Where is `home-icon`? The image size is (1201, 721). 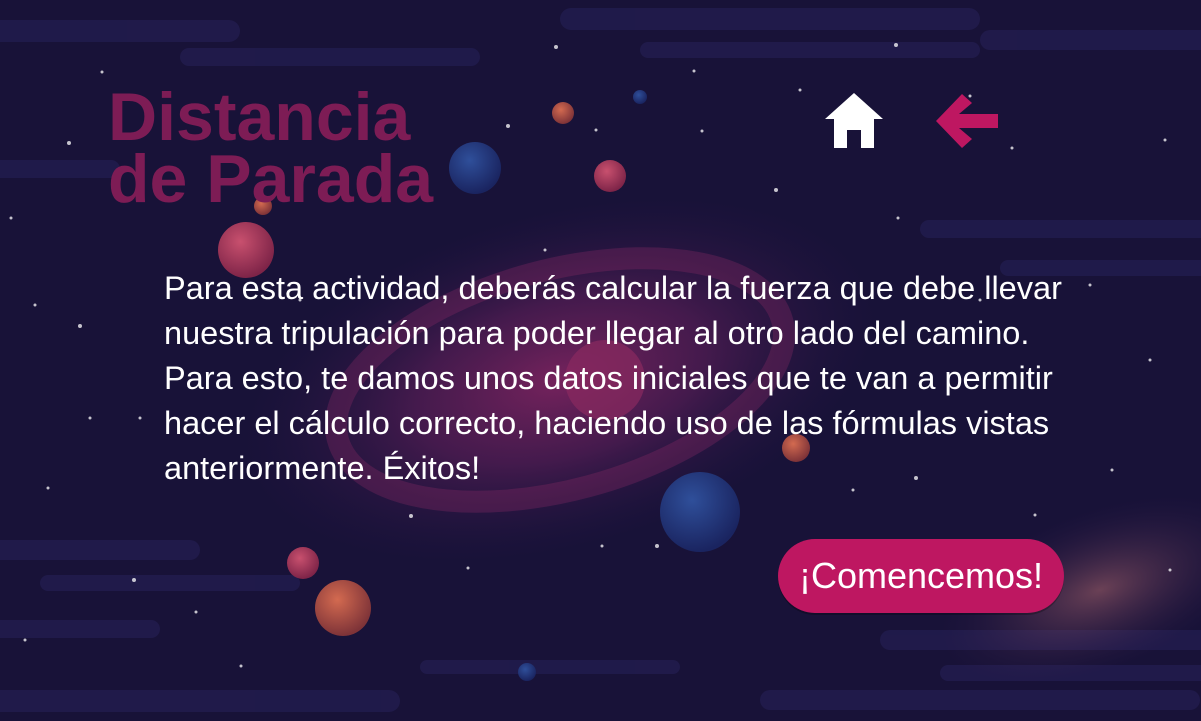
home-icon is located at coordinates (854, 120).